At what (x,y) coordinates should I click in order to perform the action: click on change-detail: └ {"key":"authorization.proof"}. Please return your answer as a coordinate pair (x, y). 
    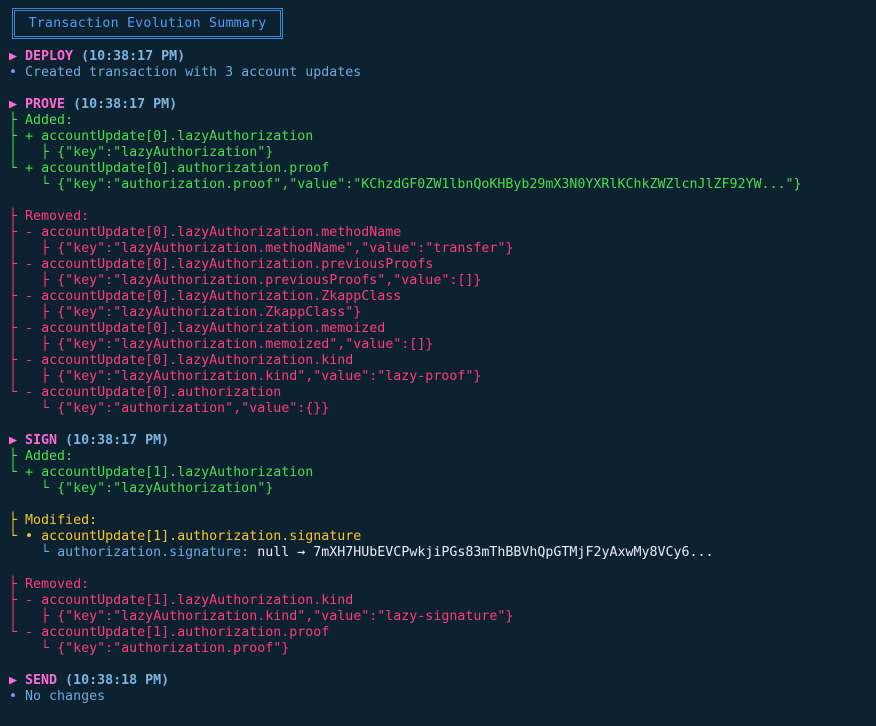
    Looking at the image, I should click on (165, 648).